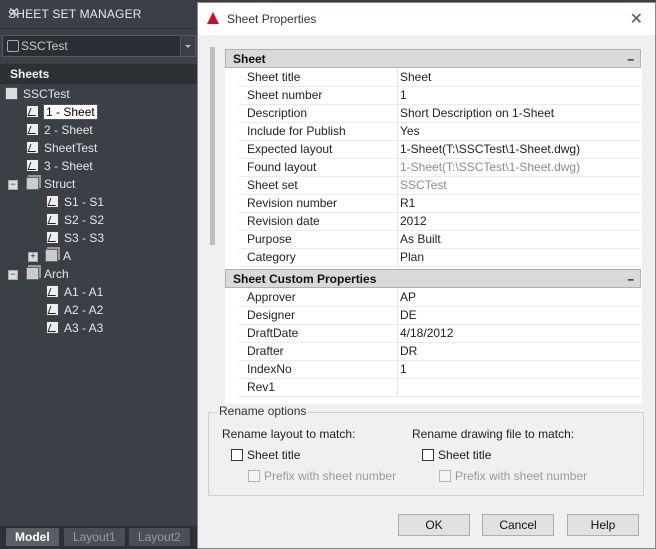 This screenshot has height=549, width=656. What do you see at coordinates (30, 74) in the screenshot?
I see `sheets-tab-label: Sheets` at bounding box center [30, 74].